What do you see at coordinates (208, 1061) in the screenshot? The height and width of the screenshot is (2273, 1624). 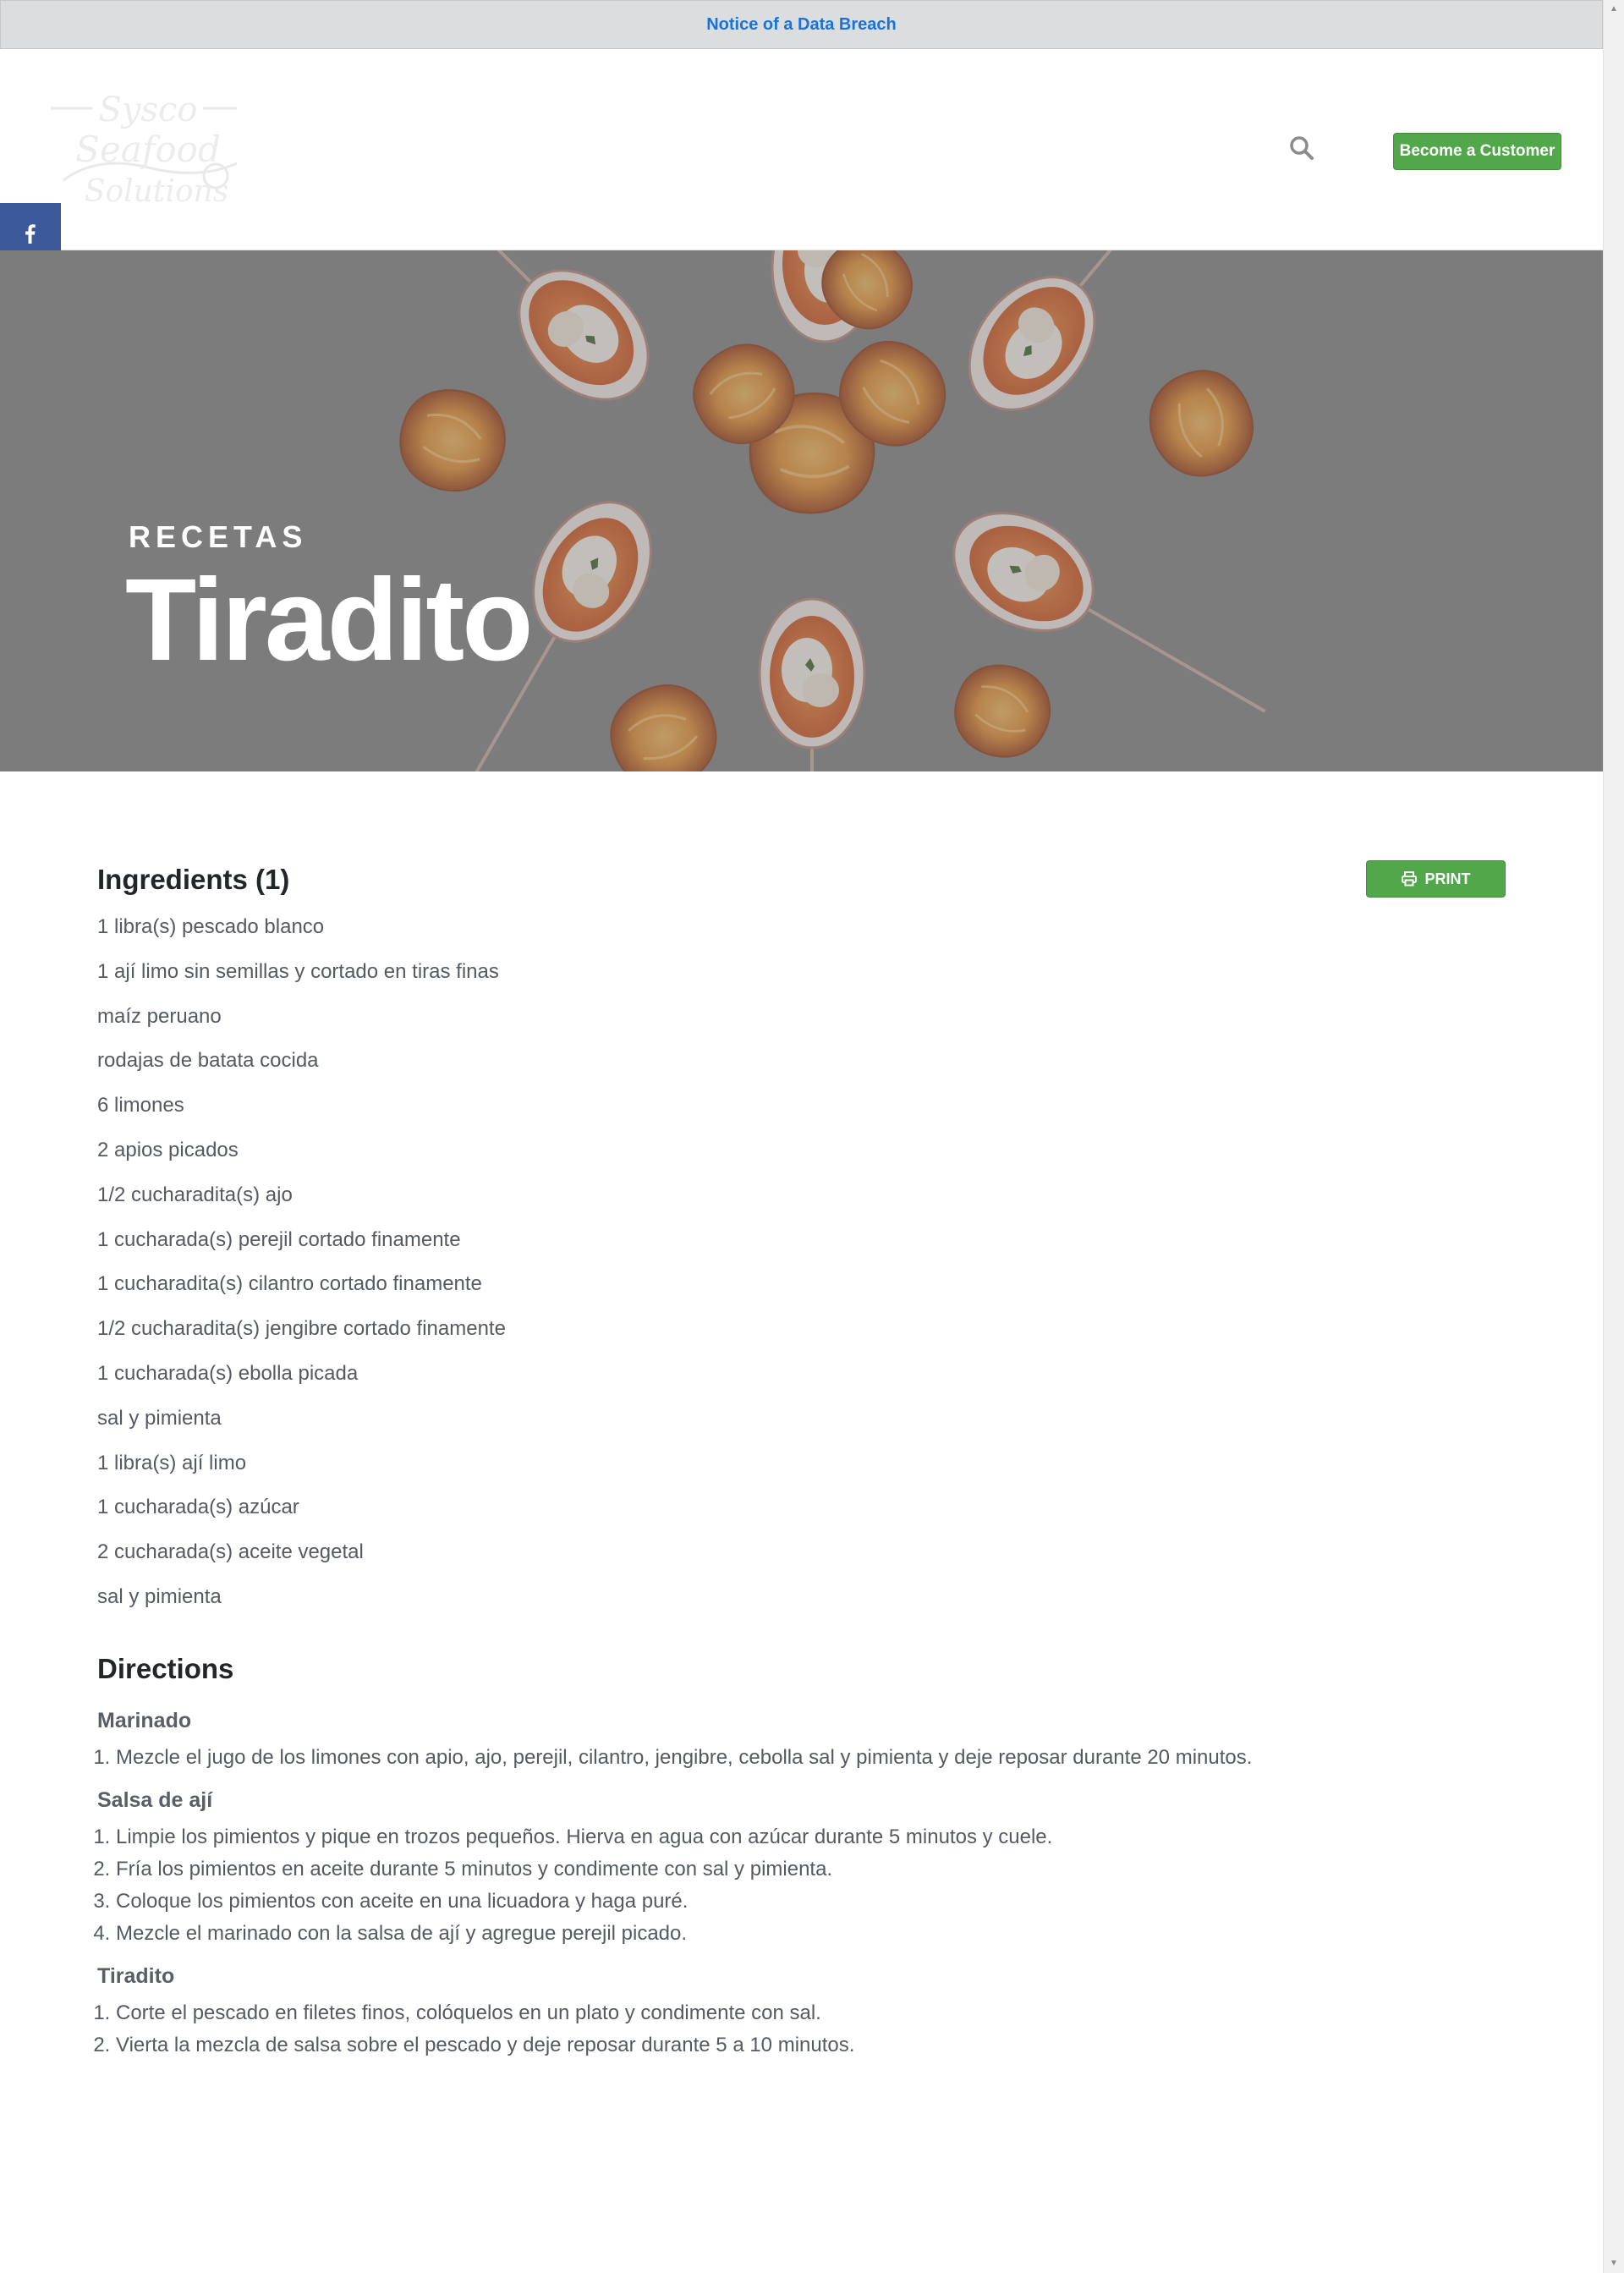 I see `ingredient-item: rodajas de batata cocida` at bounding box center [208, 1061].